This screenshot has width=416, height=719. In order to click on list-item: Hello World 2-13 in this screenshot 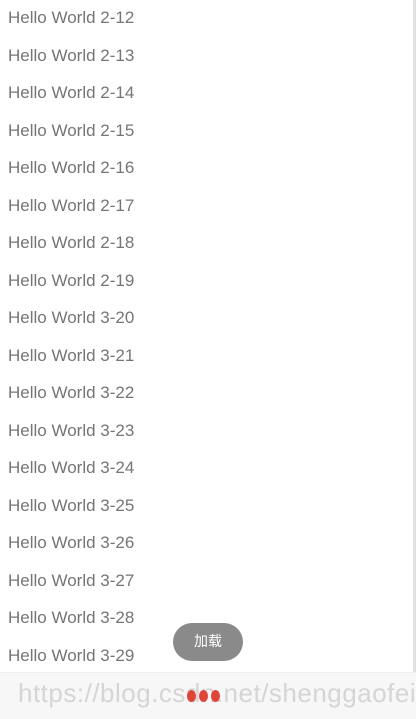, I will do `click(206, 56)`.